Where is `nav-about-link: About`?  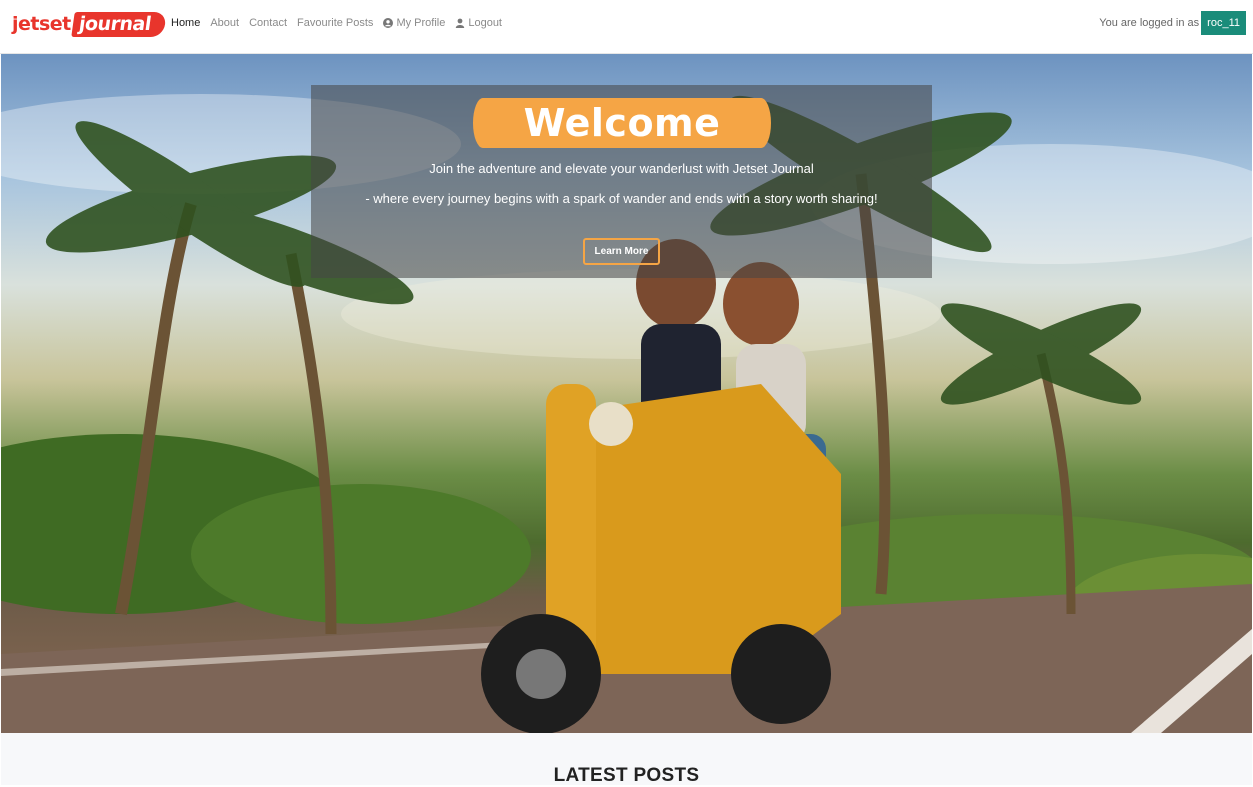 nav-about-link: About is located at coordinates (224, 23).